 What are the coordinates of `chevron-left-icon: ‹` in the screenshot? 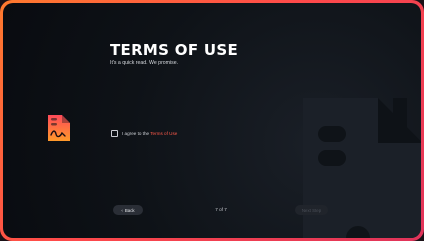 It's located at (122, 210).